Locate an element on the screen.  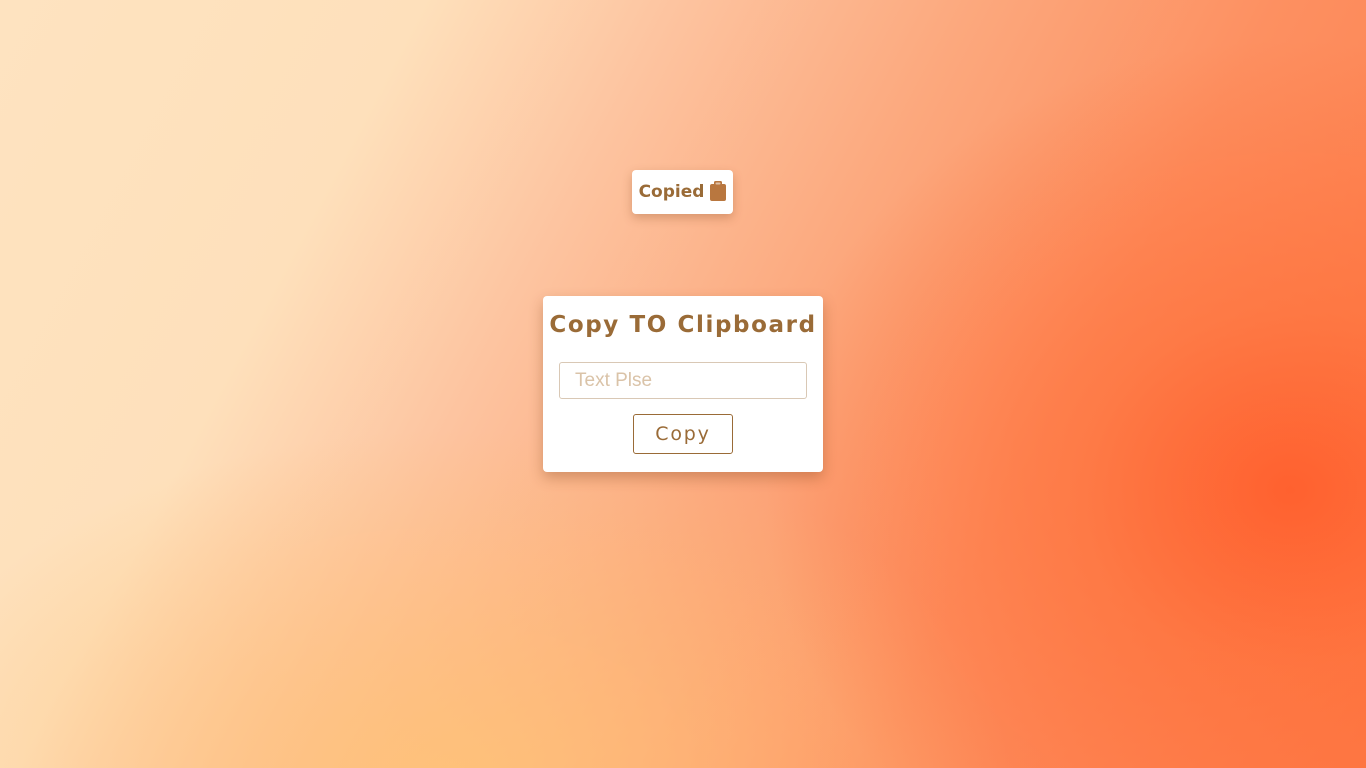
clipboard-icon is located at coordinates (718, 191).